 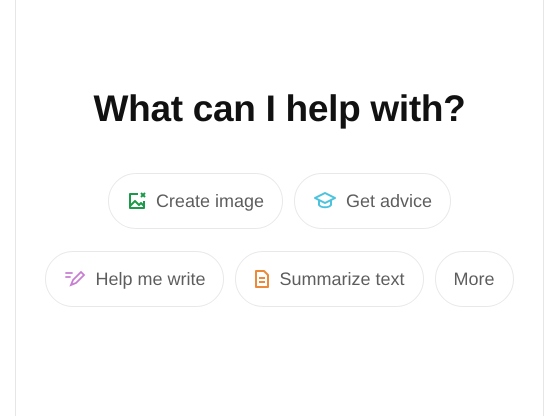 I want to click on heading: What can I help with?, so click(x=279, y=109).